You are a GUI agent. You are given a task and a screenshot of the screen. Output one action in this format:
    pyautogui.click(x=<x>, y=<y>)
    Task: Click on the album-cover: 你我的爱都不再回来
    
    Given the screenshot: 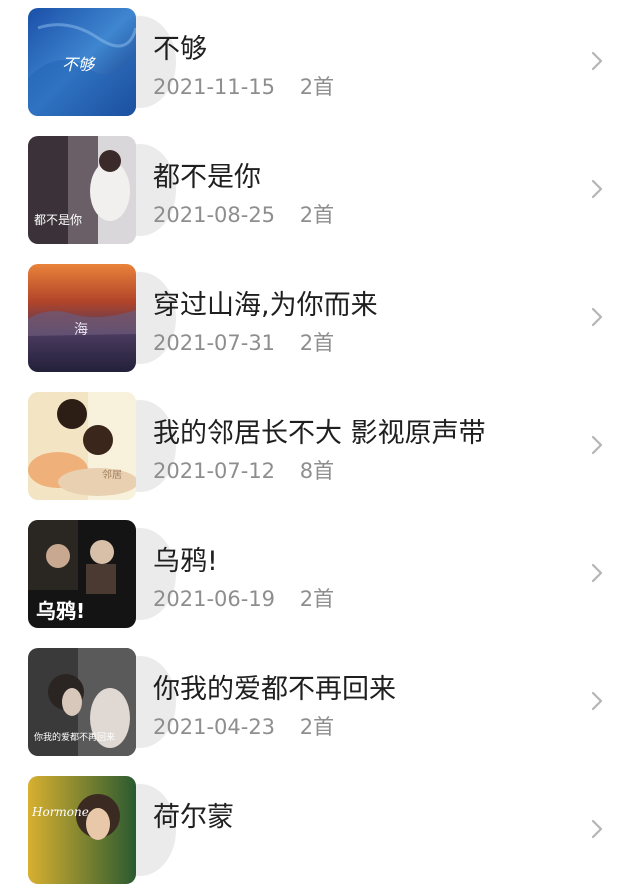 What is the action you would take?
    pyautogui.click(x=82, y=702)
    